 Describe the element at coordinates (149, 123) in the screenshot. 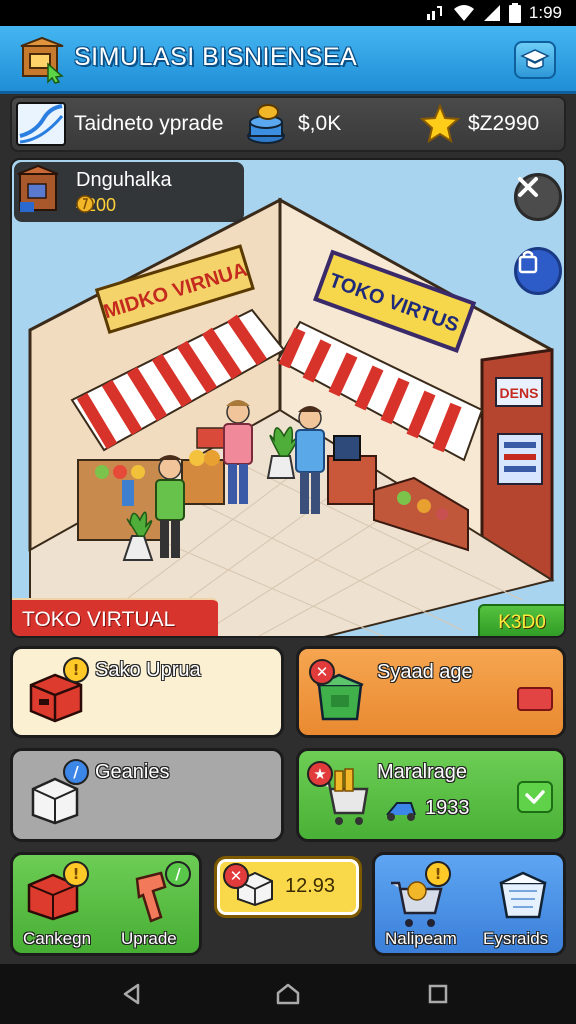

I see `upgrade-label: Taidneto yprade` at that location.